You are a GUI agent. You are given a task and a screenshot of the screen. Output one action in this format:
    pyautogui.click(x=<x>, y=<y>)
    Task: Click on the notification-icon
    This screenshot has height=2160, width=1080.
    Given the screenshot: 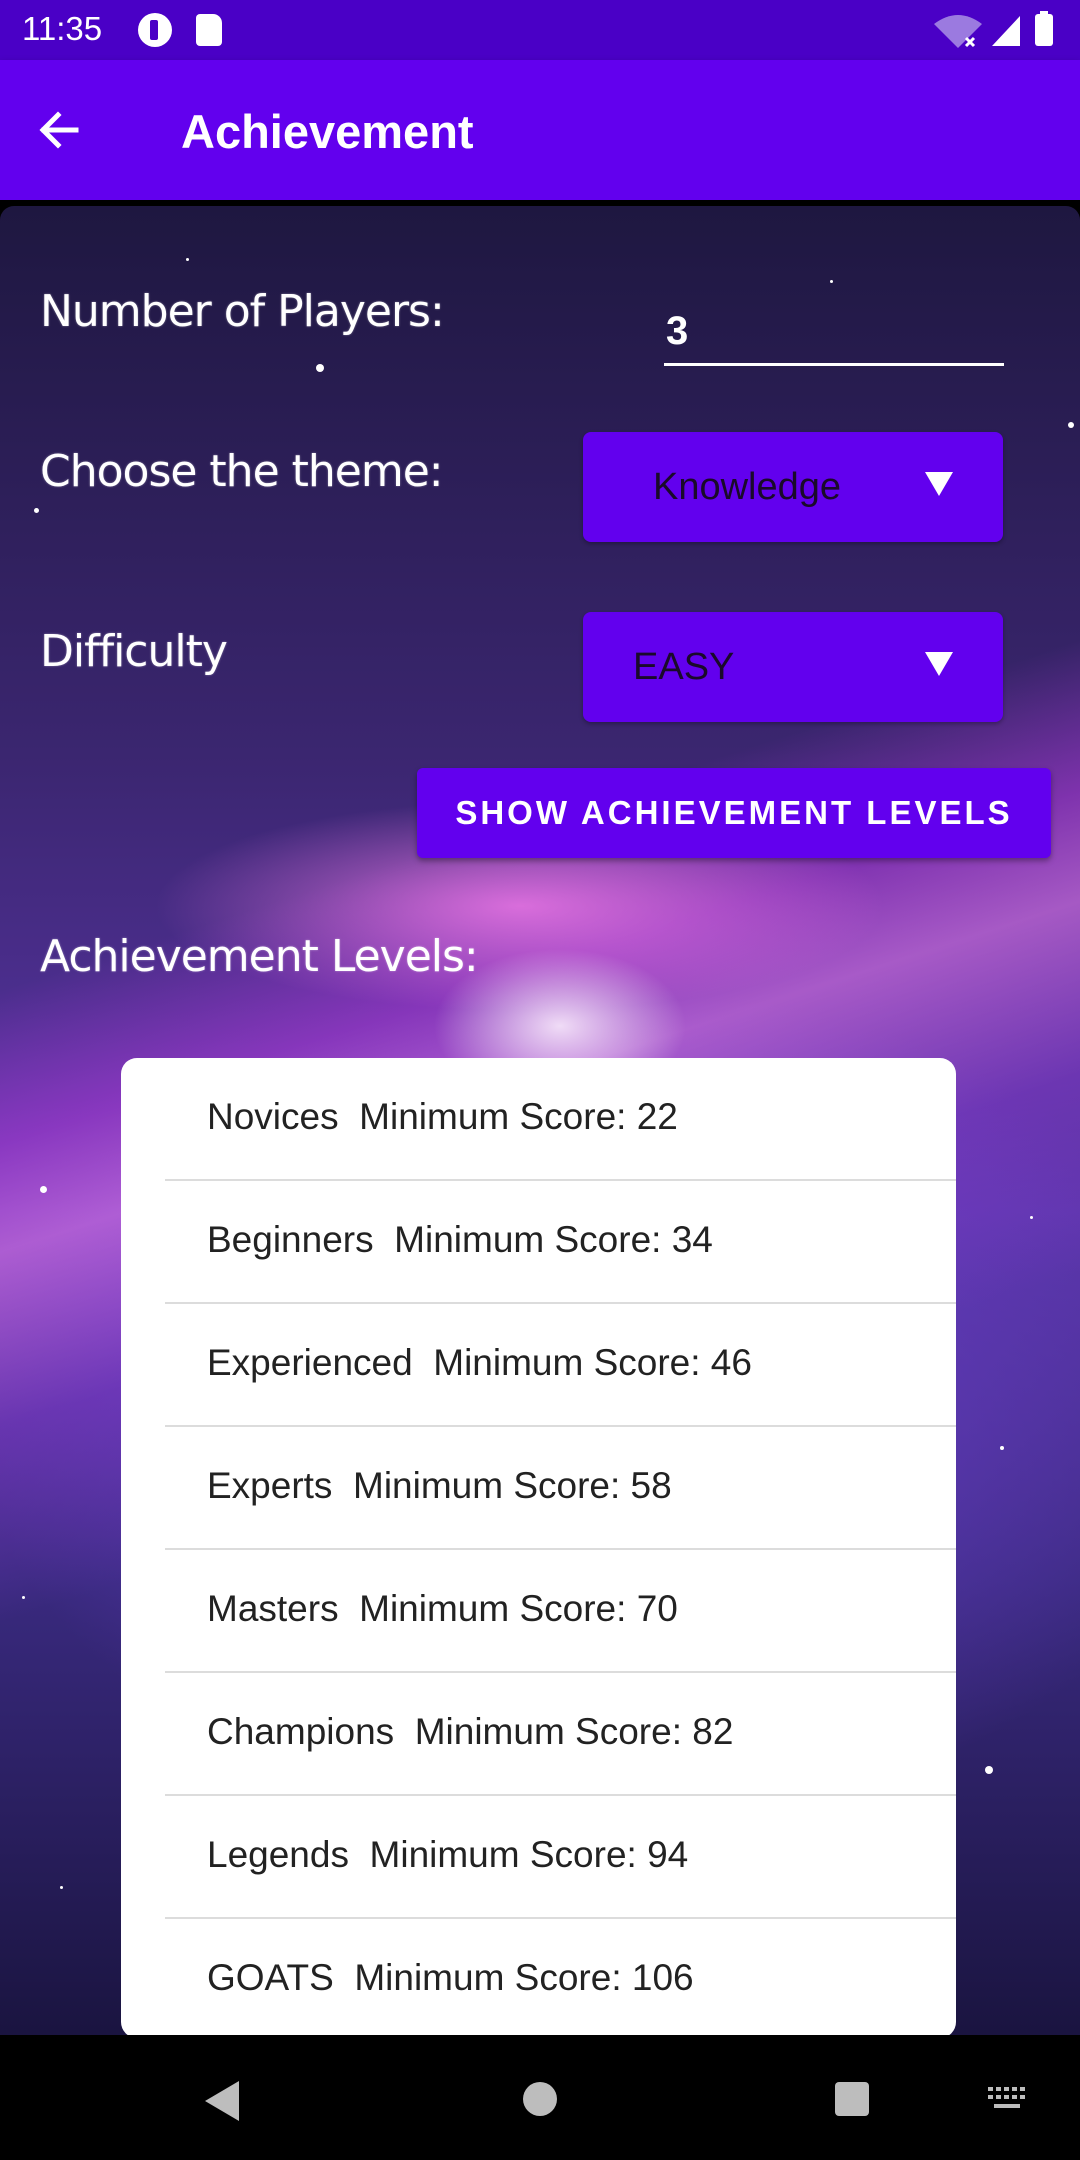 What is the action you would take?
    pyautogui.click(x=155, y=30)
    